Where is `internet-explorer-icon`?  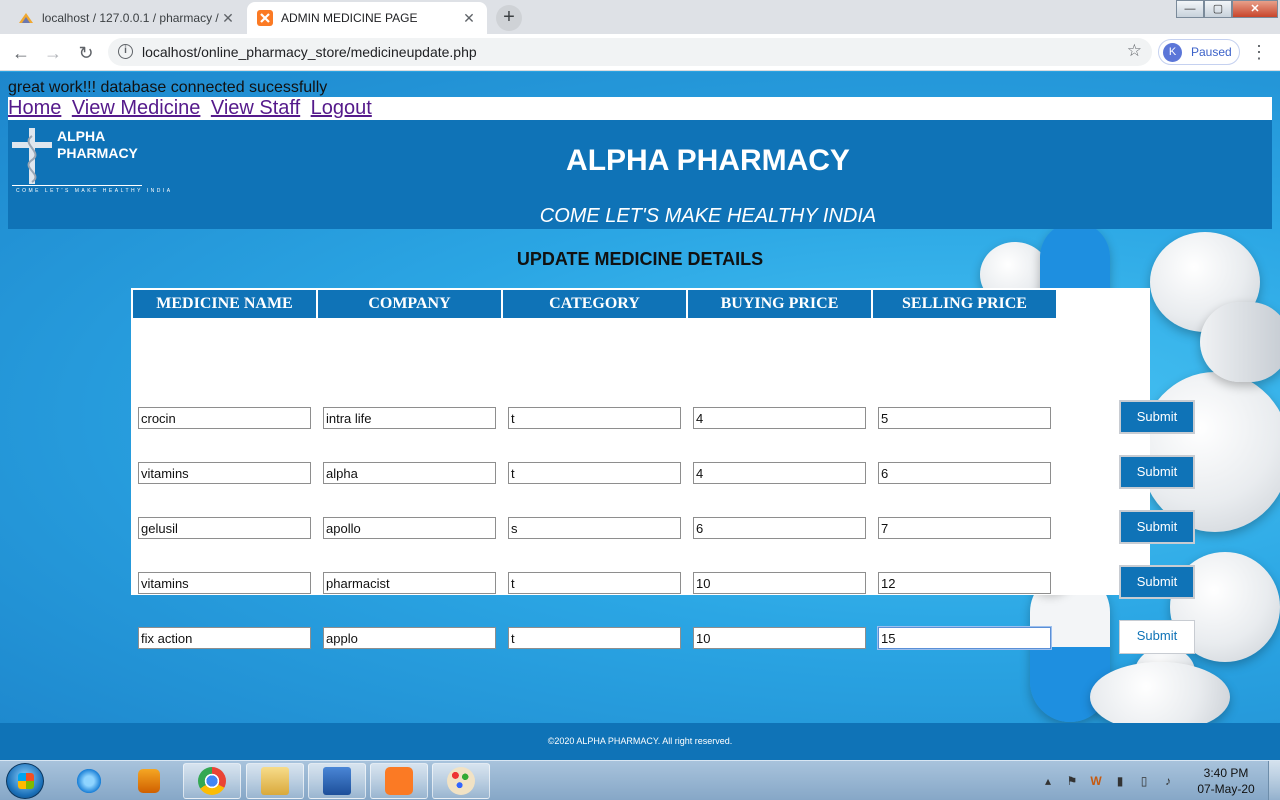
internet-explorer-icon is located at coordinates (89, 781).